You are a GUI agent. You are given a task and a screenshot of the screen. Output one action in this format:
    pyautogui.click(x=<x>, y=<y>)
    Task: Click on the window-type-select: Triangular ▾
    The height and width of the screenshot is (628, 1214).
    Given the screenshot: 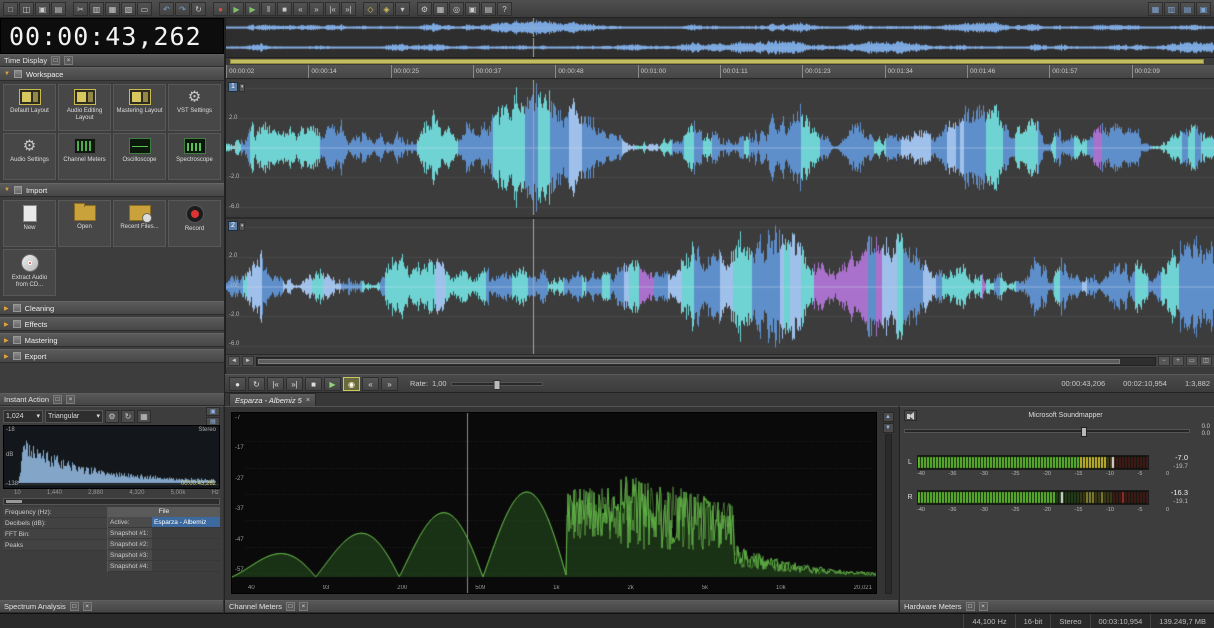 What is the action you would take?
    pyautogui.click(x=74, y=416)
    